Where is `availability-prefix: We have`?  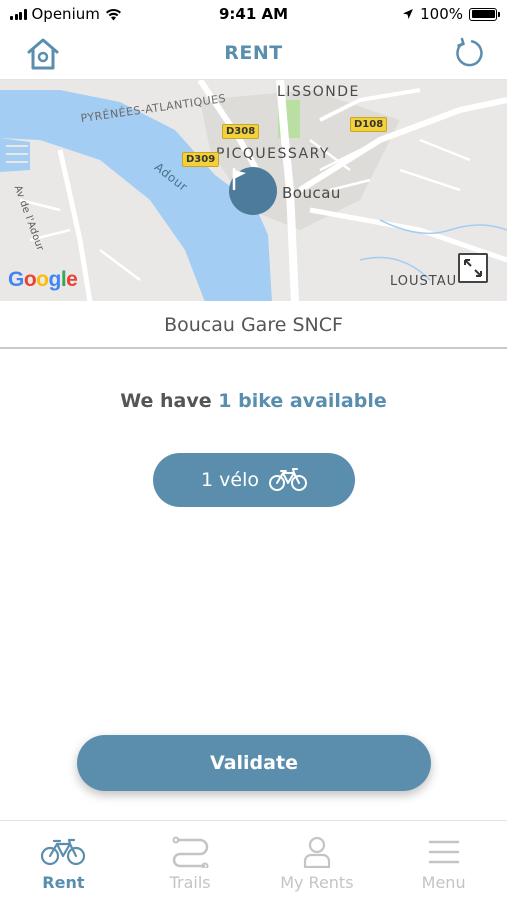
availability-prefix: We have is located at coordinates (166, 401).